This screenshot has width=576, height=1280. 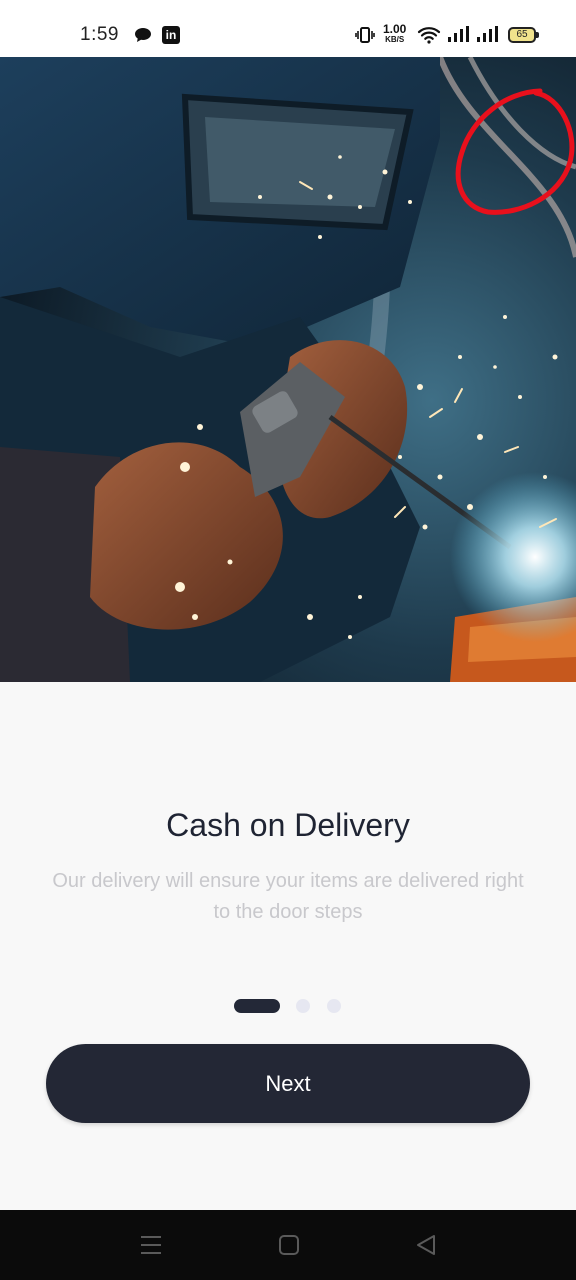 I want to click on net-speed-value: 1.00, so click(x=395, y=29).